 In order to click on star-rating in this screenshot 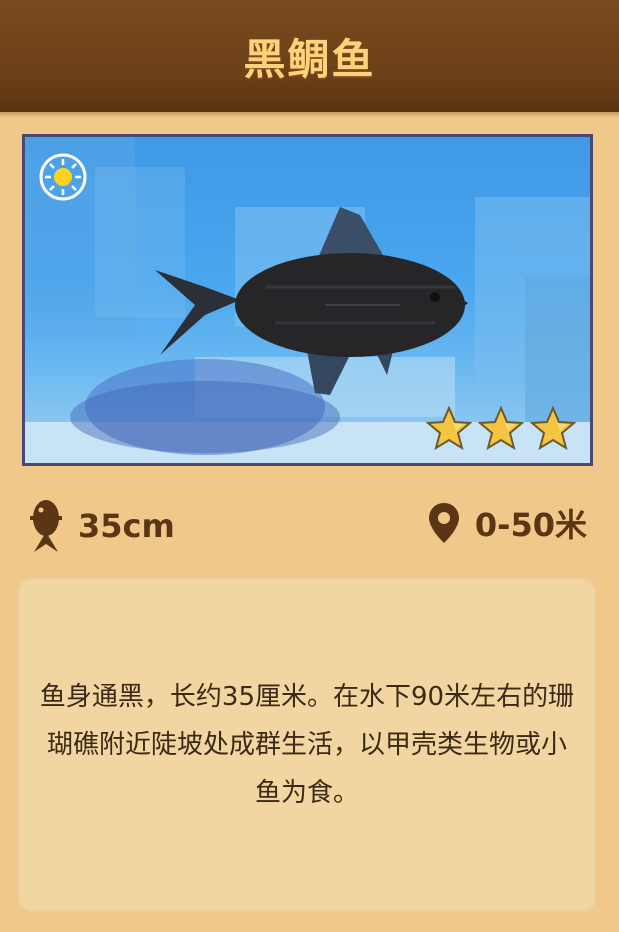, I will do `click(501, 428)`.